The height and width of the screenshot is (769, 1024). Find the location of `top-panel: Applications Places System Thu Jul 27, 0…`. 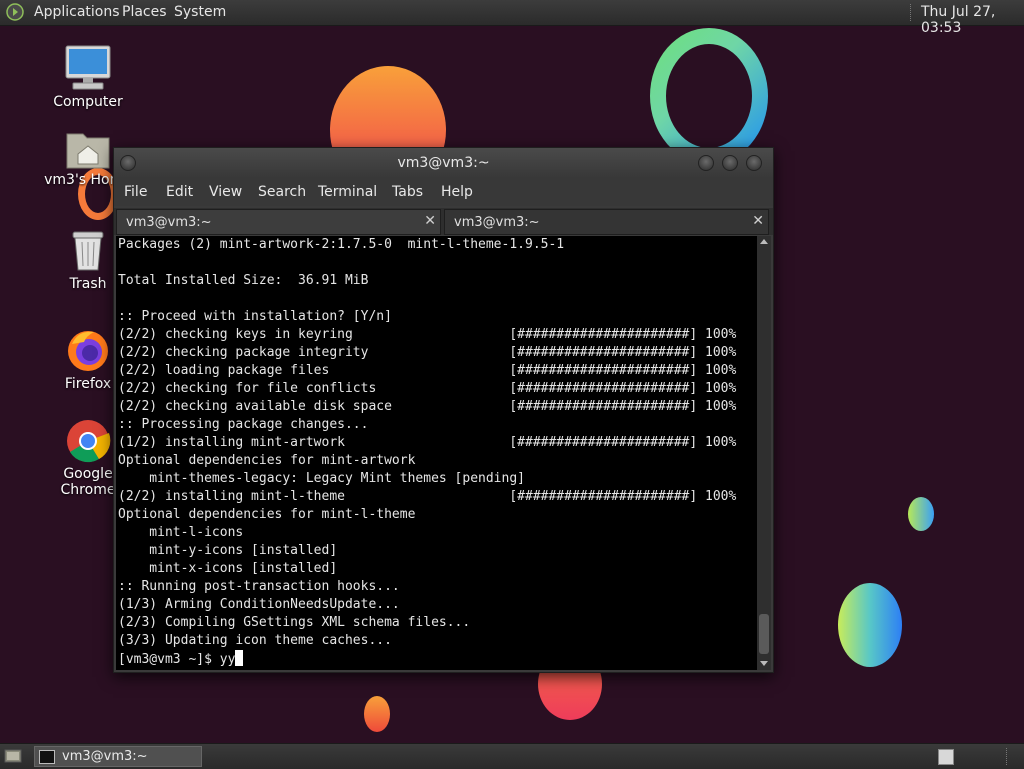

top-panel: Applications Places System Thu Jul 27, 0… is located at coordinates (512, 18).